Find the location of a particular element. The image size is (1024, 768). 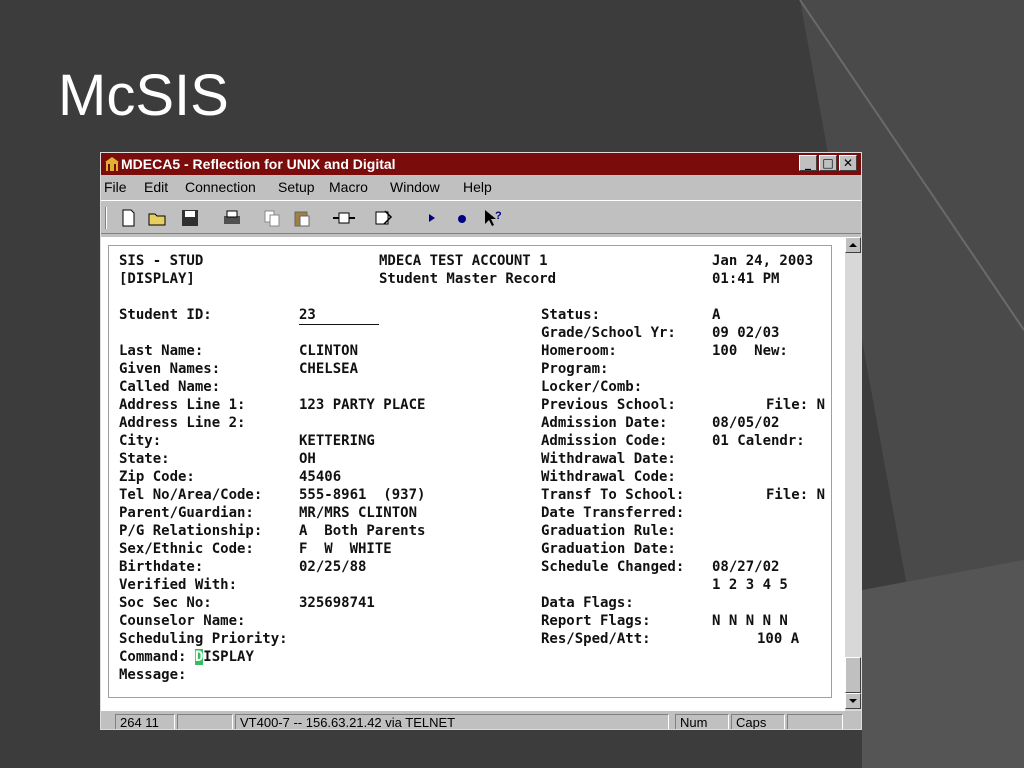

label-birthdate: Birthdate: is located at coordinates (161, 567).